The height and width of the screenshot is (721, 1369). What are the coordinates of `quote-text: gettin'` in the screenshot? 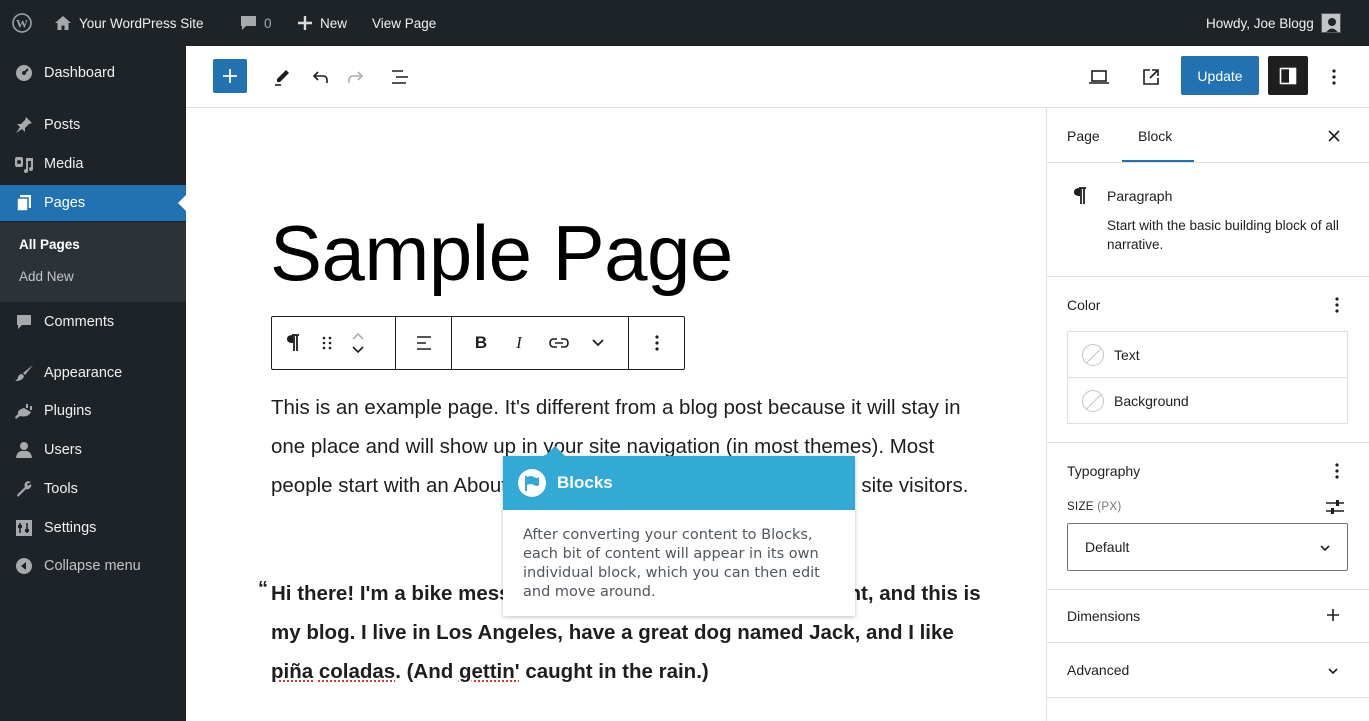 It's located at (489, 671).